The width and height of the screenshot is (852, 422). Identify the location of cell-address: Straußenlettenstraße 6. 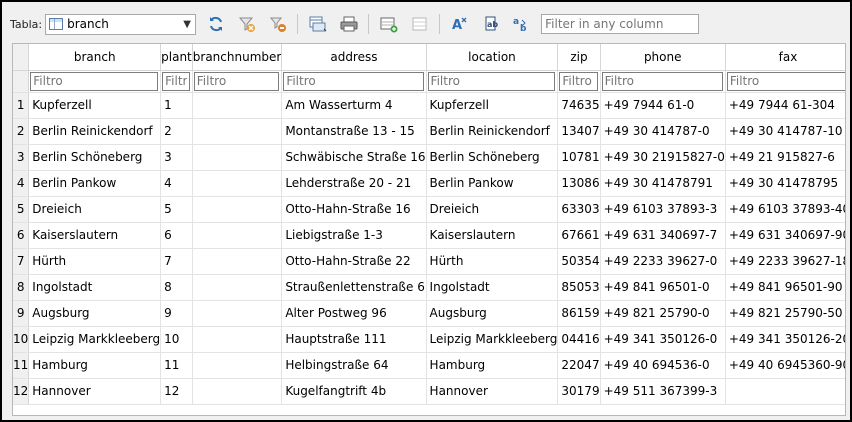
(354, 287).